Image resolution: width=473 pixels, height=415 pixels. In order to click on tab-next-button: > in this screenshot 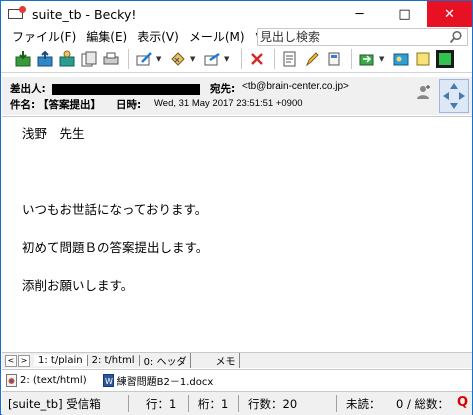, I will do `click(24, 360)`.